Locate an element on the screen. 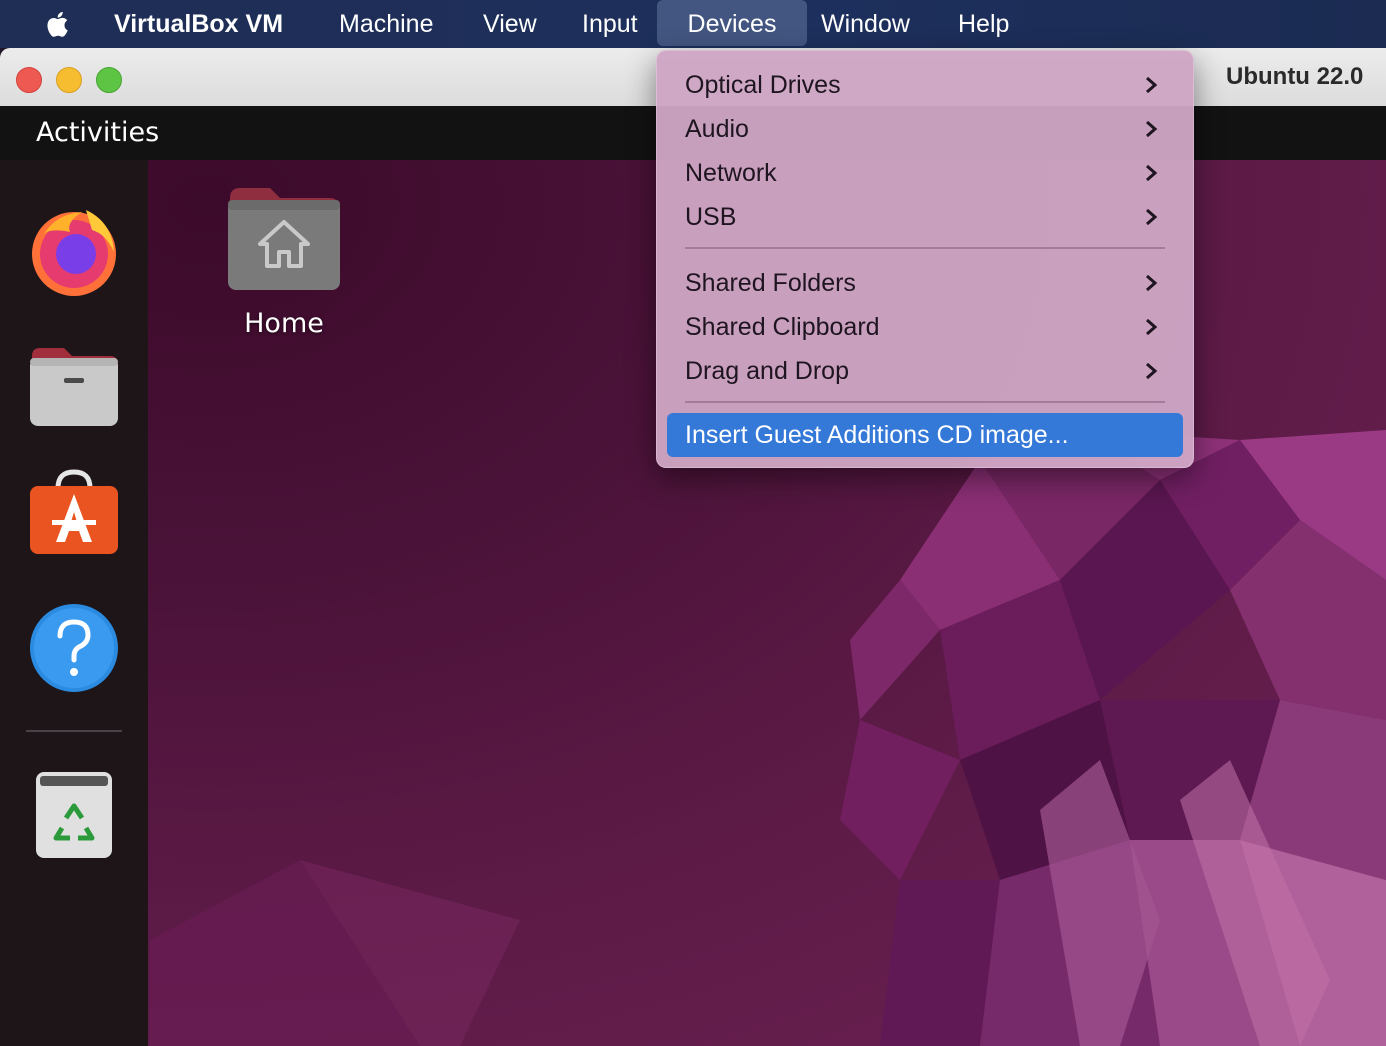 Image resolution: width=1386 pixels, height=1046 pixels. menu-item-shared-clipboard: Shared Clipboard is located at coordinates (925, 327).